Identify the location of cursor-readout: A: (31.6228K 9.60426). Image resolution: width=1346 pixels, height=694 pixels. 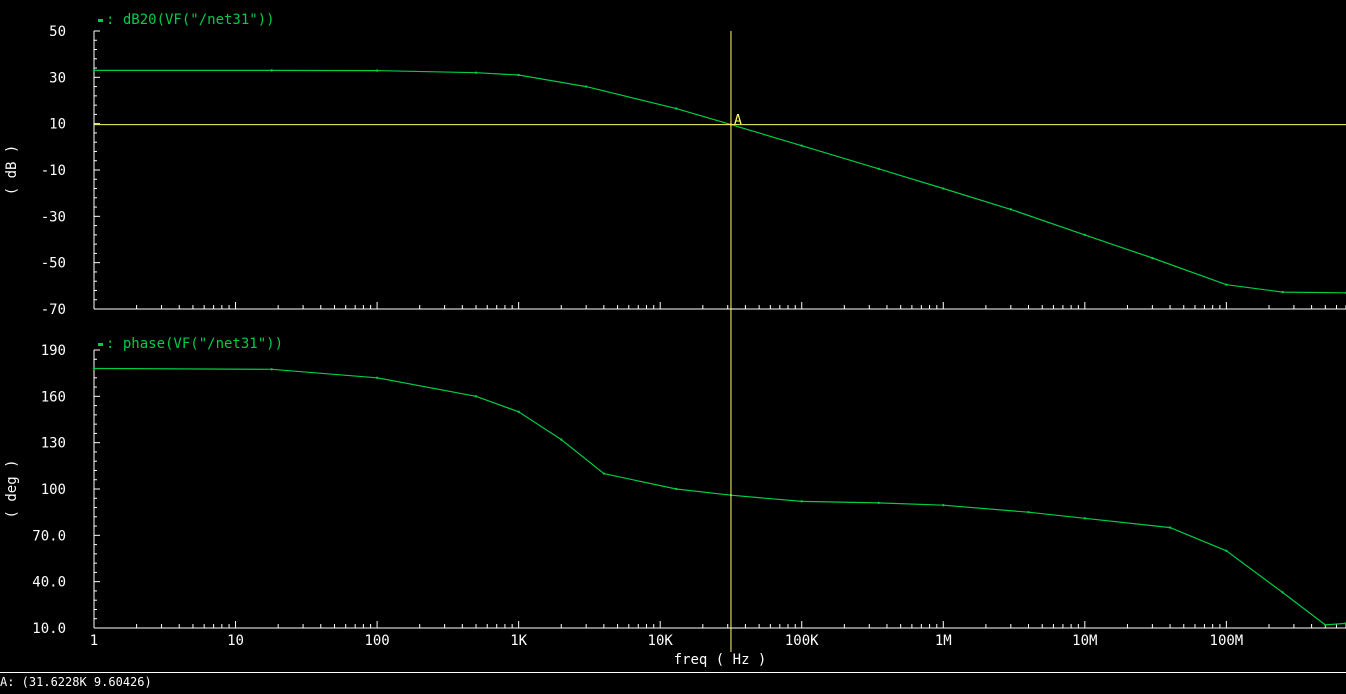
(673, 683).